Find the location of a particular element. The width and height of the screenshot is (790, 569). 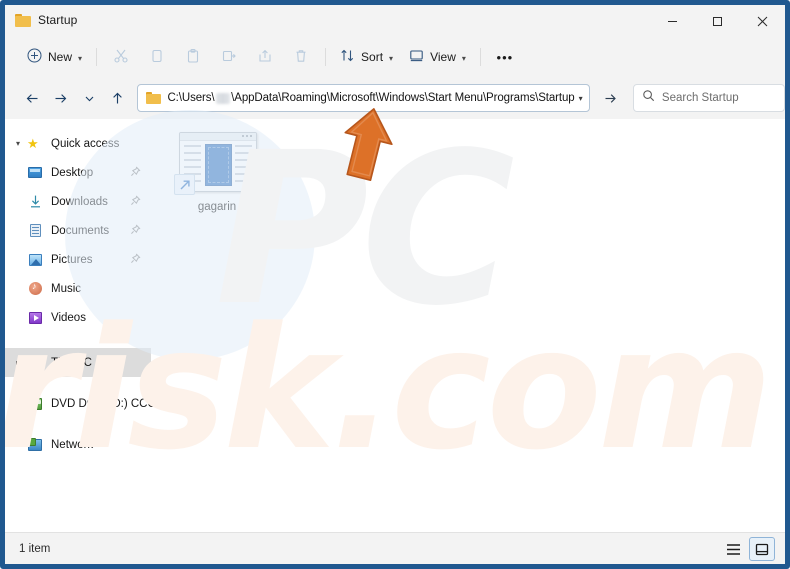

cut-button is located at coordinates (121, 57).